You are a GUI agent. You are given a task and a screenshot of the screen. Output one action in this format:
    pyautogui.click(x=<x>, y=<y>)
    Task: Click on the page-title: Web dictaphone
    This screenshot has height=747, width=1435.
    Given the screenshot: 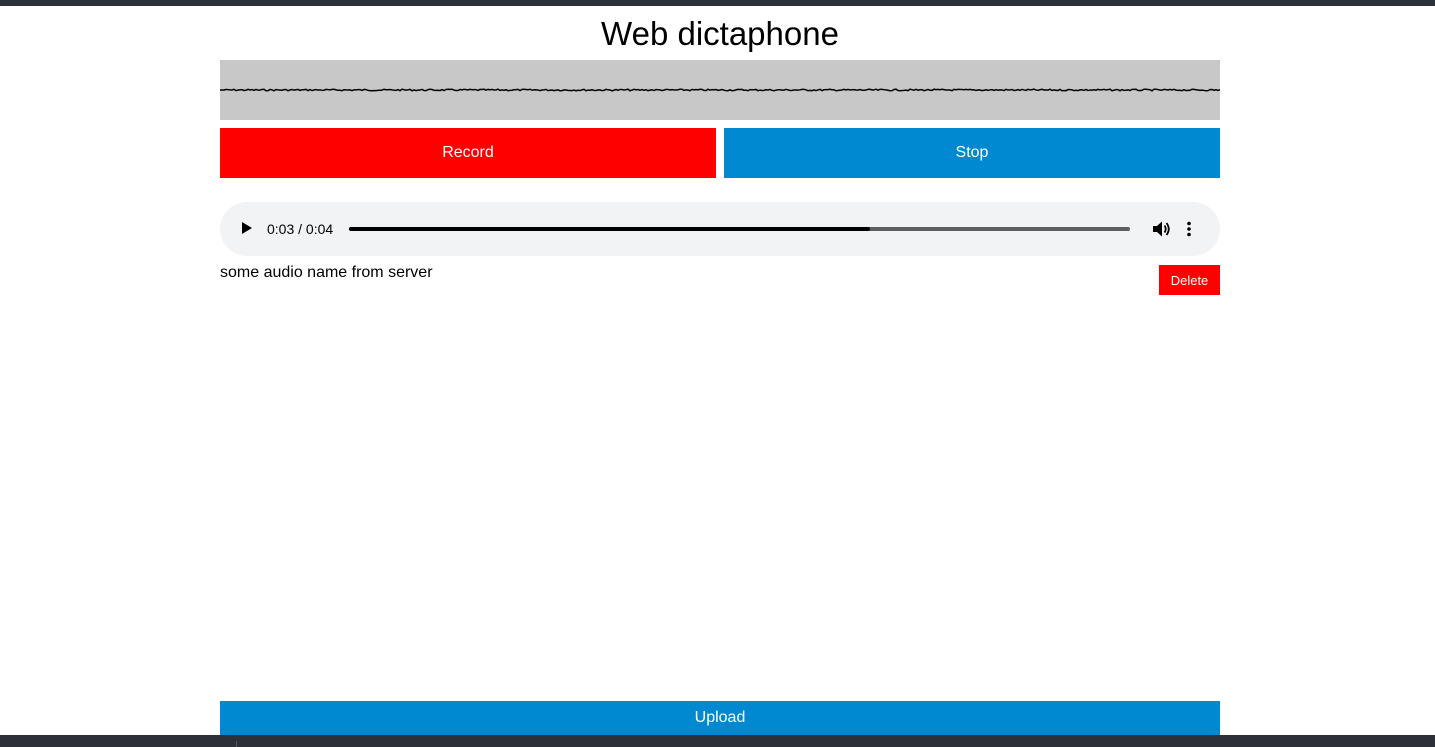 What is the action you would take?
    pyautogui.click(x=720, y=33)
    